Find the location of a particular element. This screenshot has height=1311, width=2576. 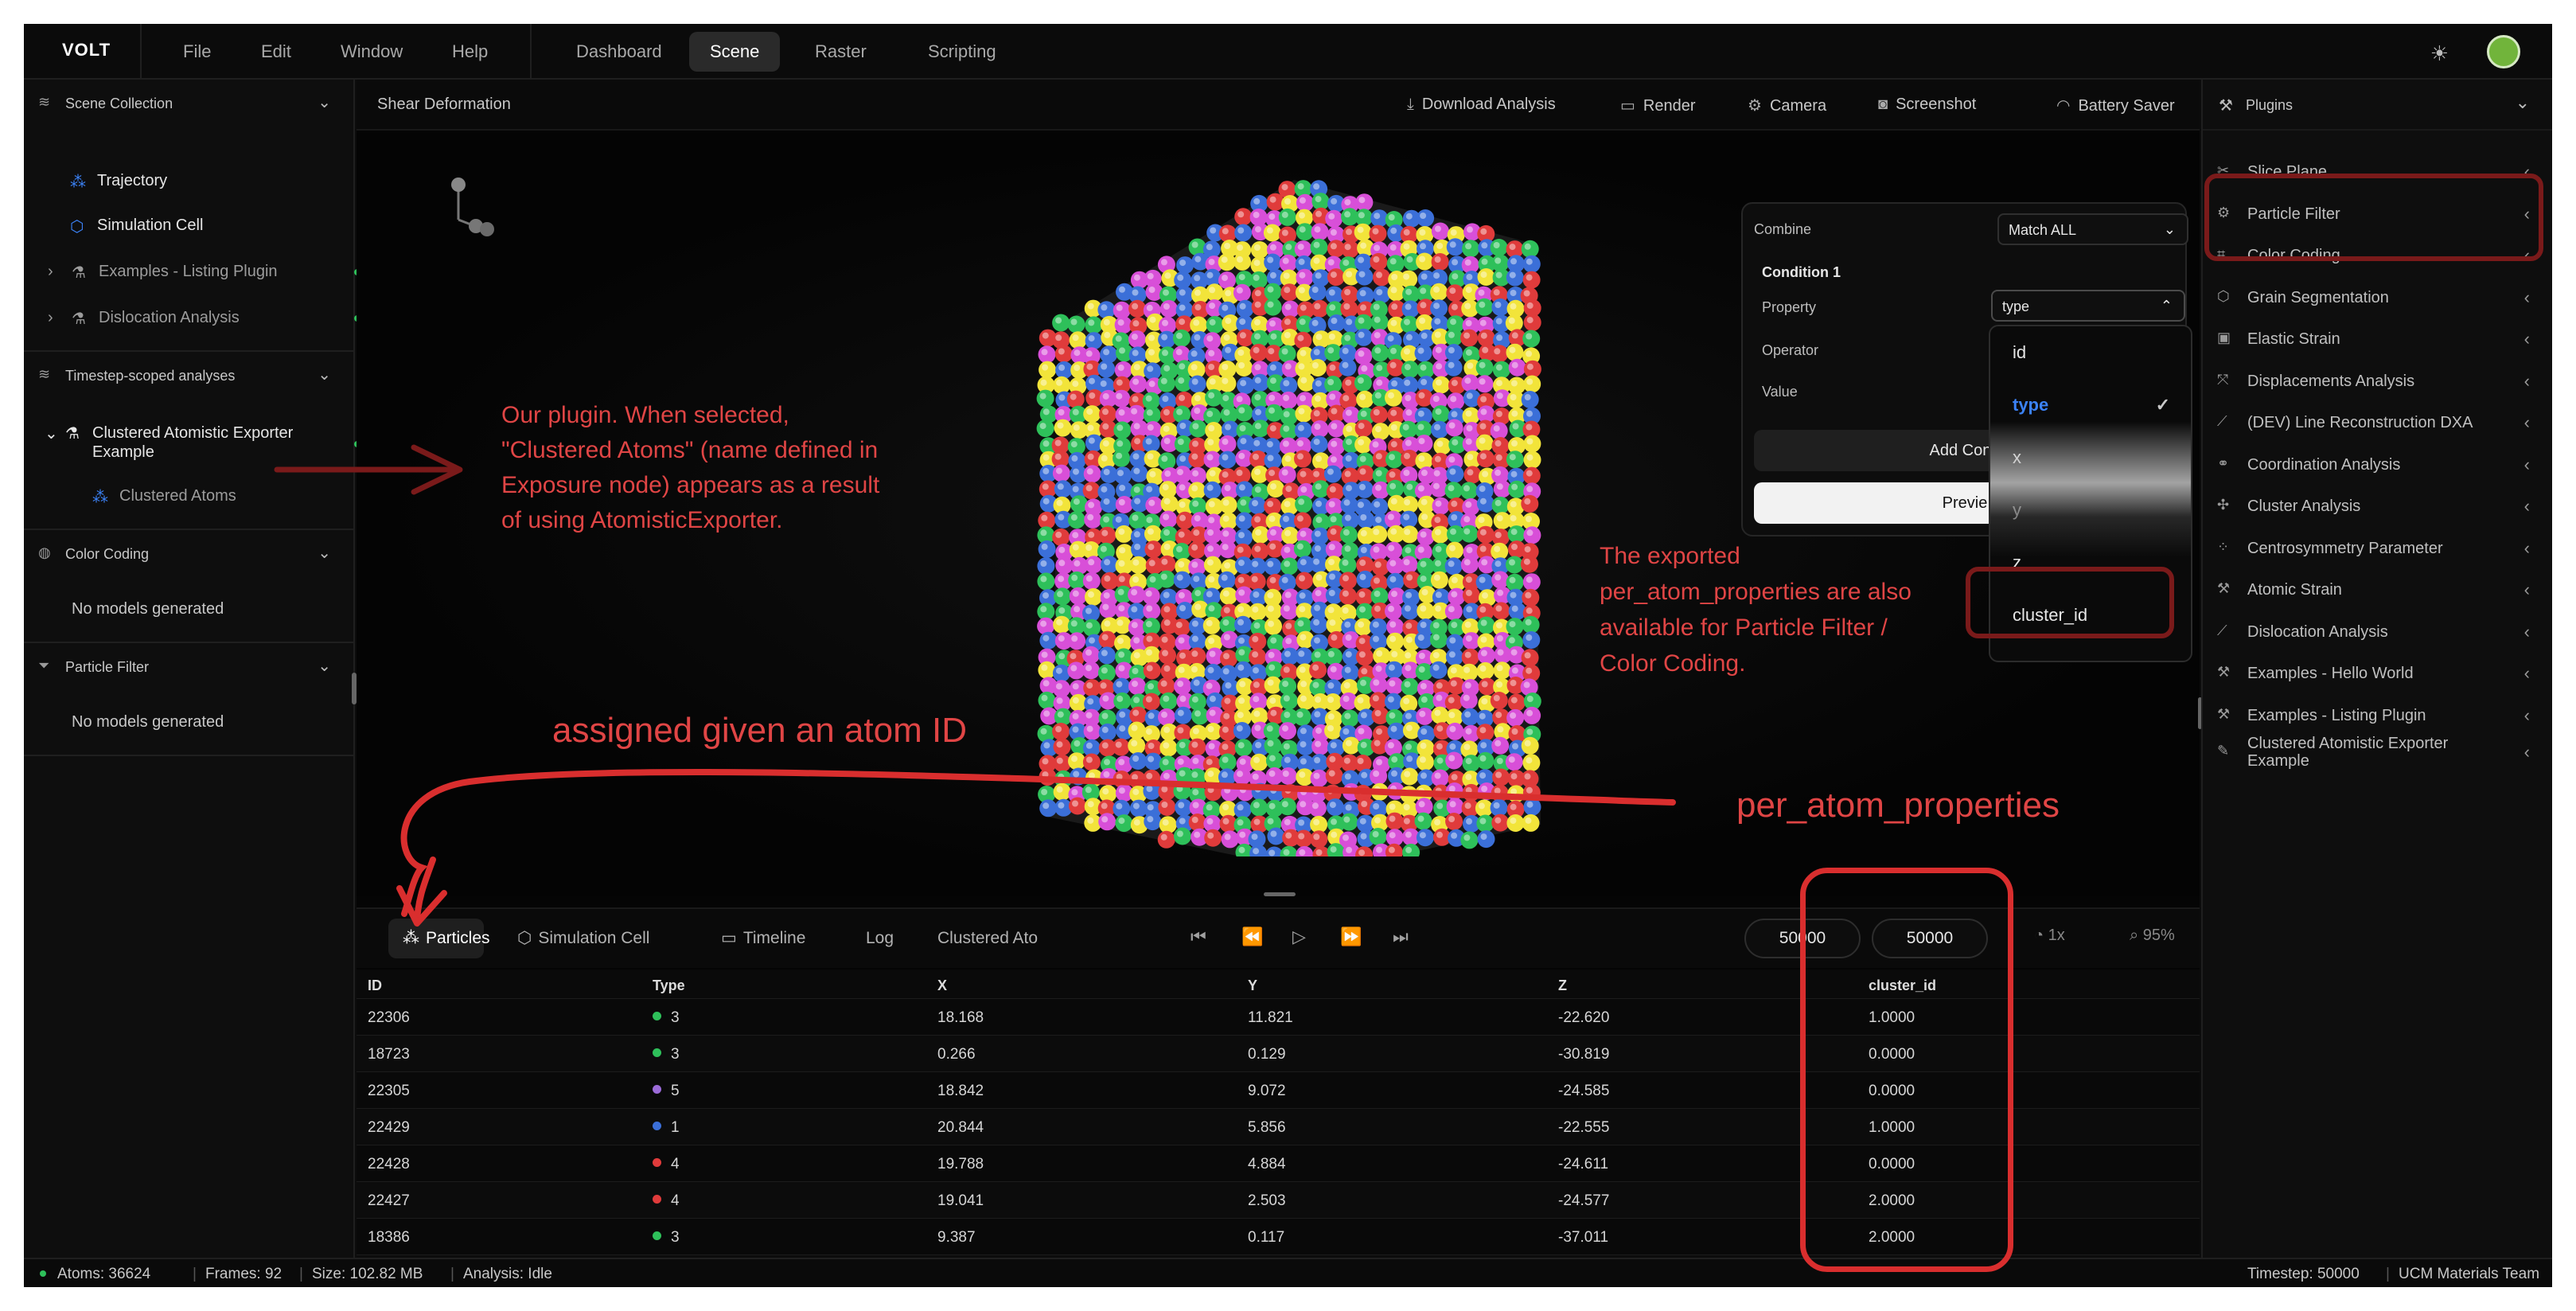

menu-edit: Edit is located at coordinates (276, 52).